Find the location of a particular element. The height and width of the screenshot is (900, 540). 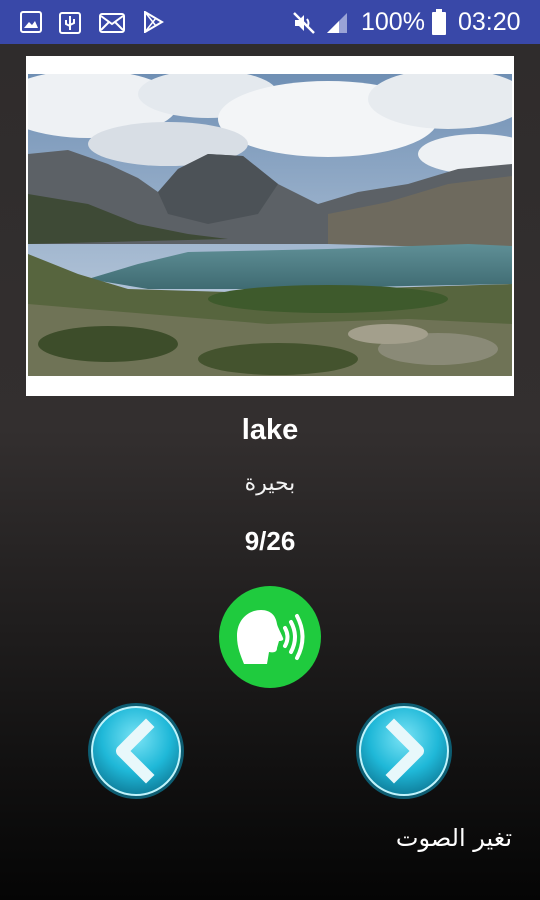

clock: 03:20 is located at coordinates (489, 22).